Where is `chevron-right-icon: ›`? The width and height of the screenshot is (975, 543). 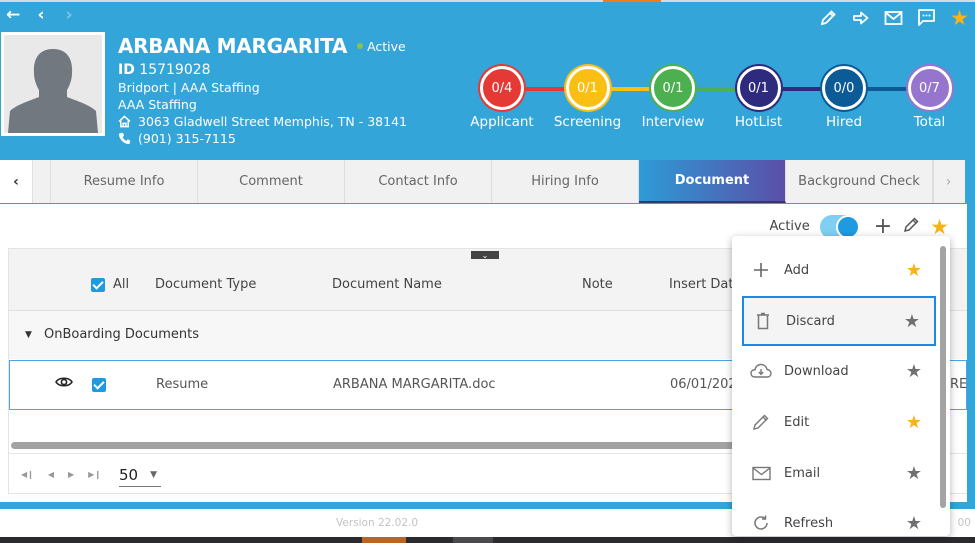
chevron-right-icon: › is located at coordinates (69, 15).